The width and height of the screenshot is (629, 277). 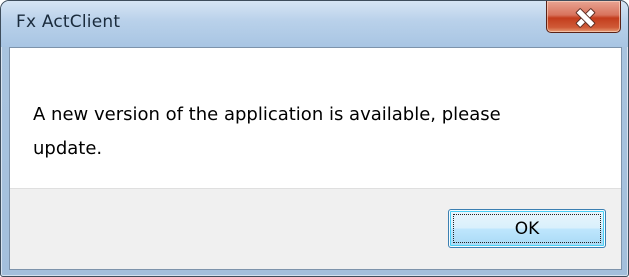 I want to click on close-button, so click(x=583, y=17).